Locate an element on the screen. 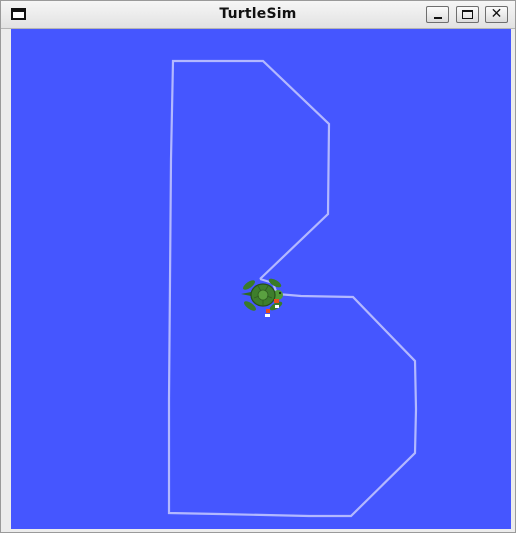 This screenshot has width=516, height=533. close-icon: ✕ is located at coordinates (496, 14).